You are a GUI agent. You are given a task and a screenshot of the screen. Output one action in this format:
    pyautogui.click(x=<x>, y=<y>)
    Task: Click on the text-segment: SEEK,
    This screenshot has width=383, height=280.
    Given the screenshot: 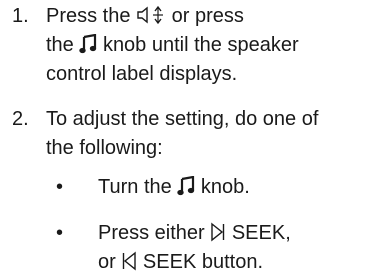 What is the action you would take?
    pyautogui.click(x=261, y=233)
    